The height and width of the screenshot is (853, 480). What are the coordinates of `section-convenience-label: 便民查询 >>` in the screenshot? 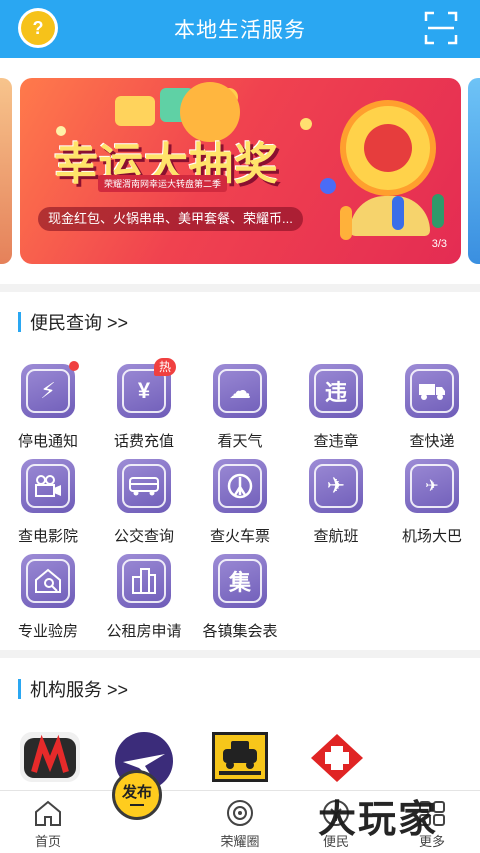 It's located at (79, 323).